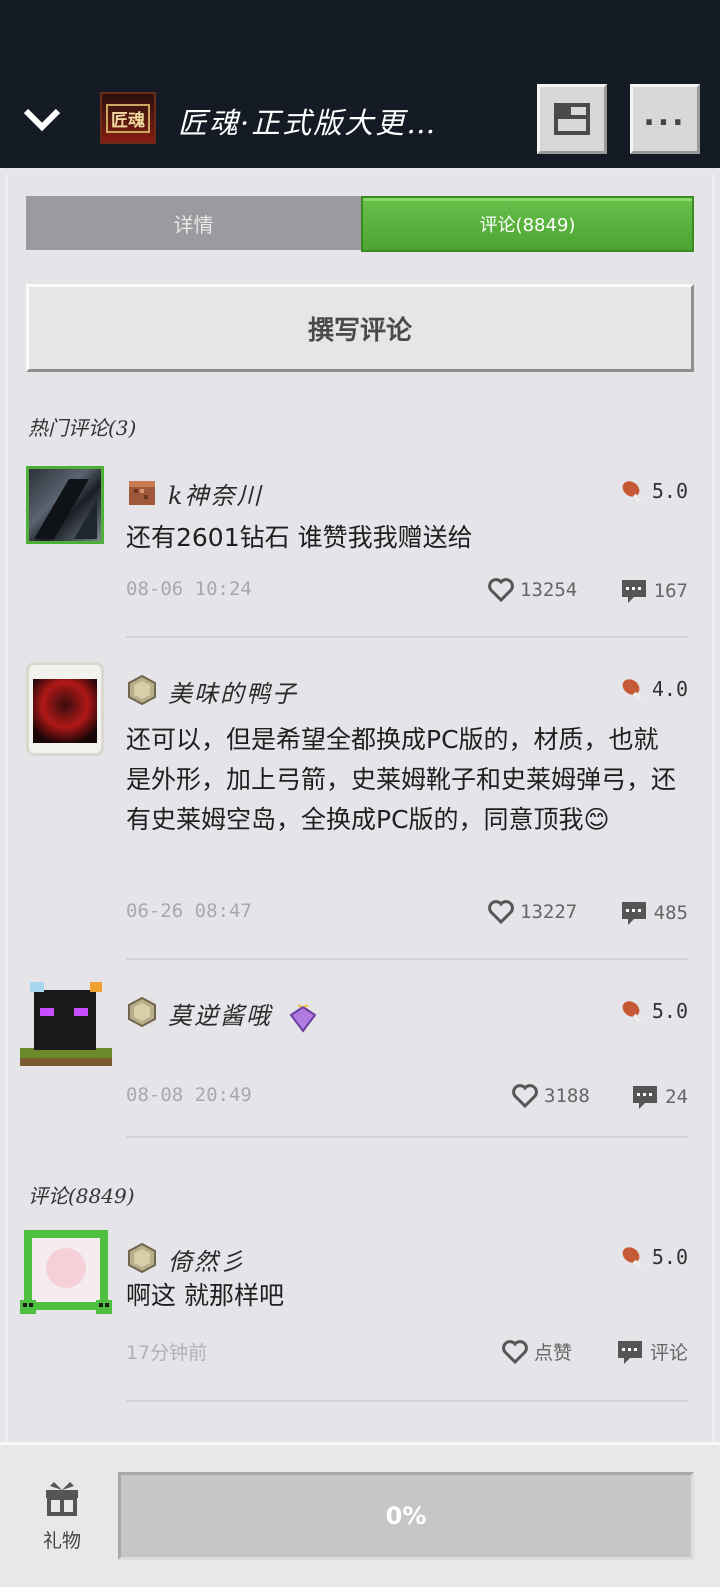  What do you see at coordinates (654, 591) in the screenshot?
I see `reply-button: 167` at bounding box center [654, 591].